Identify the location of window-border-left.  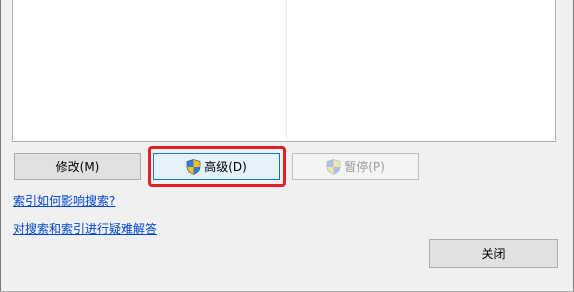
(0, 146).